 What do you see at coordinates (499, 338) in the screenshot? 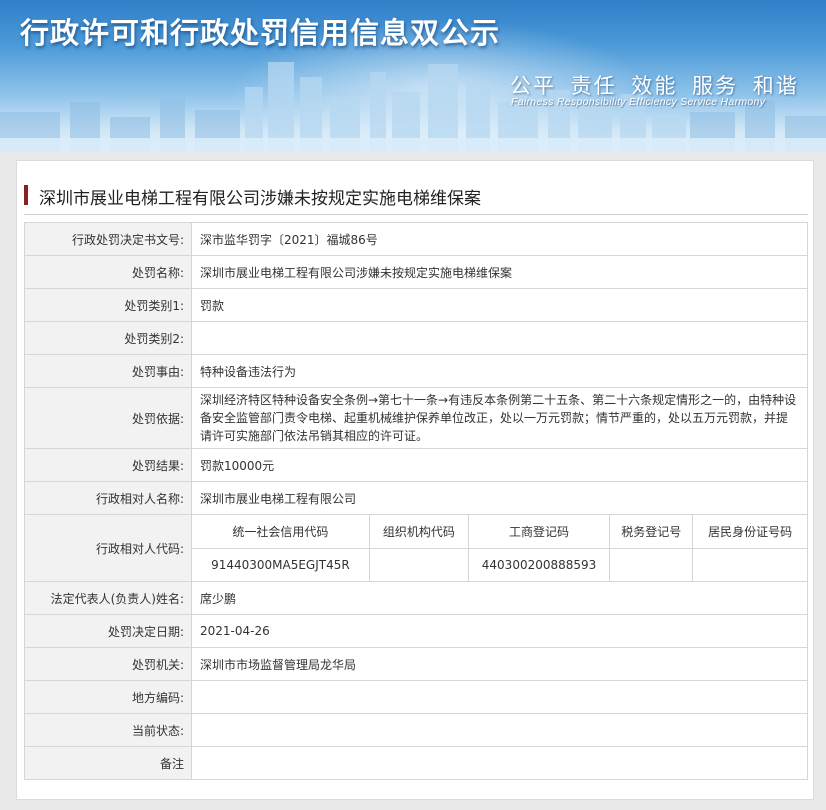
I see `category2-value` at bounding box center [499, 338].